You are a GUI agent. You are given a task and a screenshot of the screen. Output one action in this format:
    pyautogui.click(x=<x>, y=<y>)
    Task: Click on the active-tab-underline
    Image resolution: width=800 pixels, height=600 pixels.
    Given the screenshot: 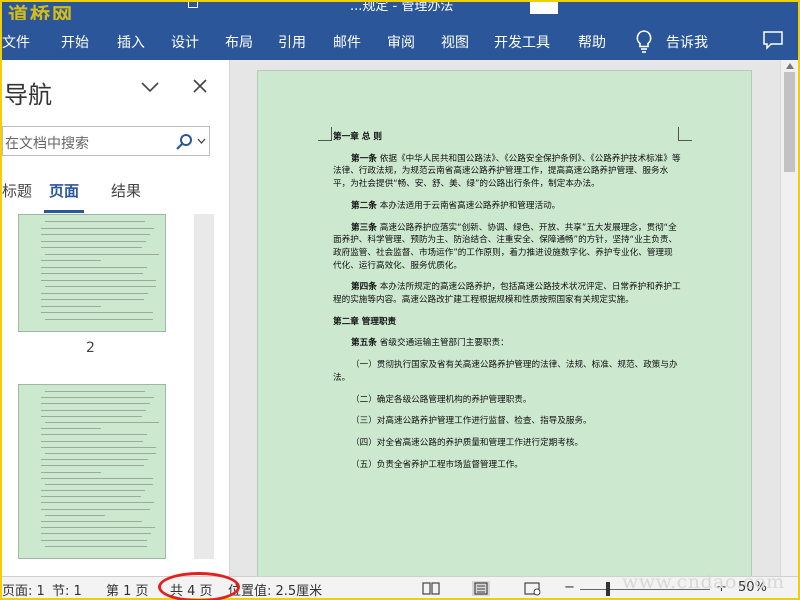 What is the action you would take?
    pyautogui.click(x=64, y=211)
    